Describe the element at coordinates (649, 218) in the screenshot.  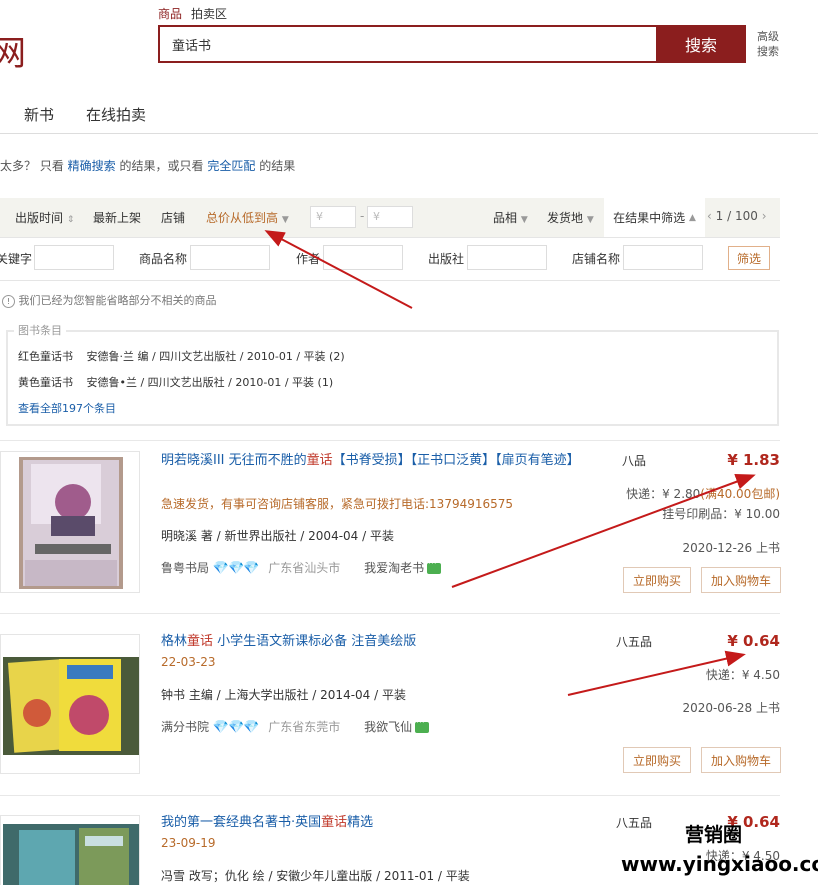
I see `filter-within-label: 在结果中筛选` at that location.